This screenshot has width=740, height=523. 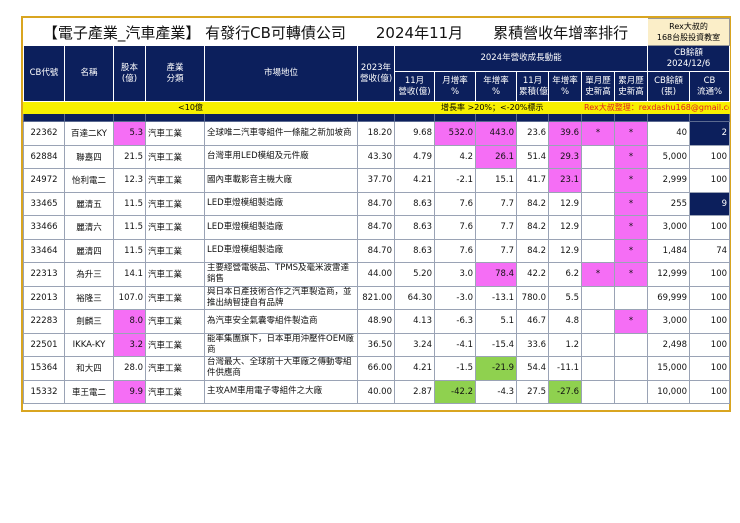 What do you see at coordinates (669, 86) in the screenshot?
I see `header-cb-balance: CB餘額 (張)` at bounding box center [669, 86].